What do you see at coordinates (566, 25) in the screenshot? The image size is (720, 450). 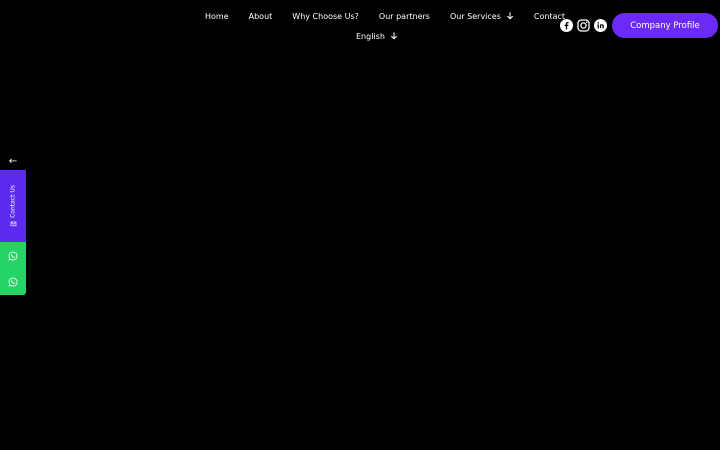 I see `facebook-icon` at bounding box center [566, 25].